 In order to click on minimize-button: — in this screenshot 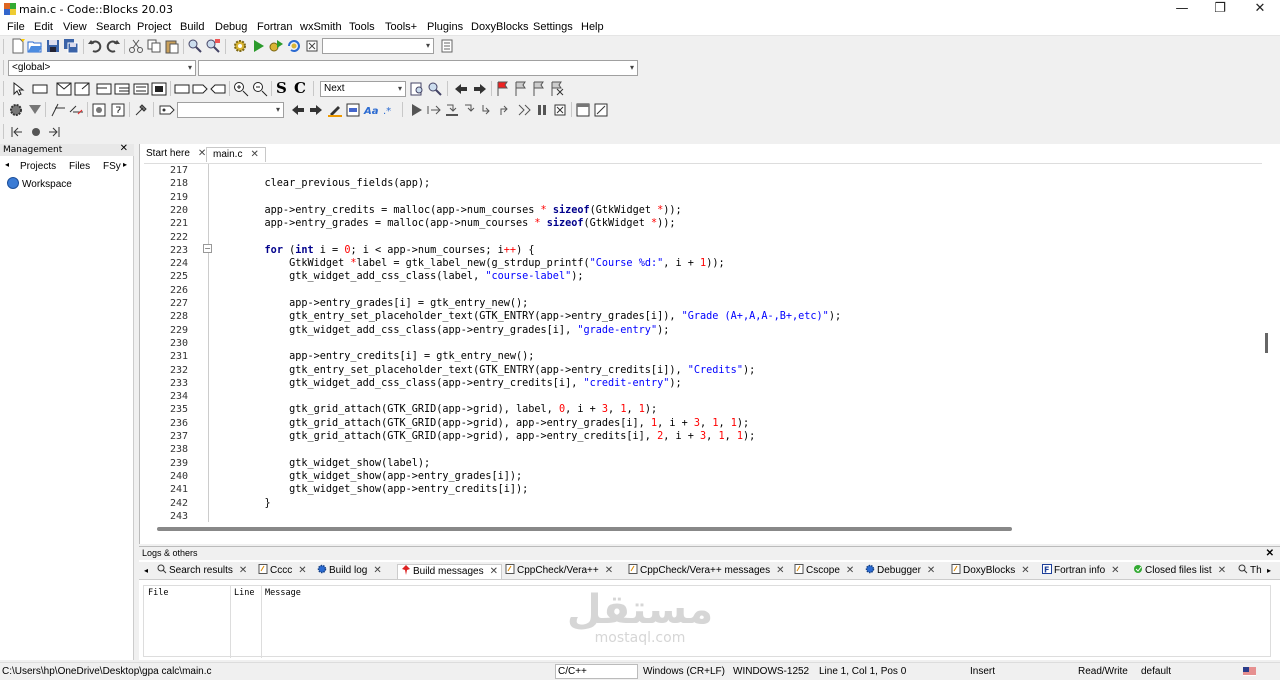, I will do `click(1182, 10)`.